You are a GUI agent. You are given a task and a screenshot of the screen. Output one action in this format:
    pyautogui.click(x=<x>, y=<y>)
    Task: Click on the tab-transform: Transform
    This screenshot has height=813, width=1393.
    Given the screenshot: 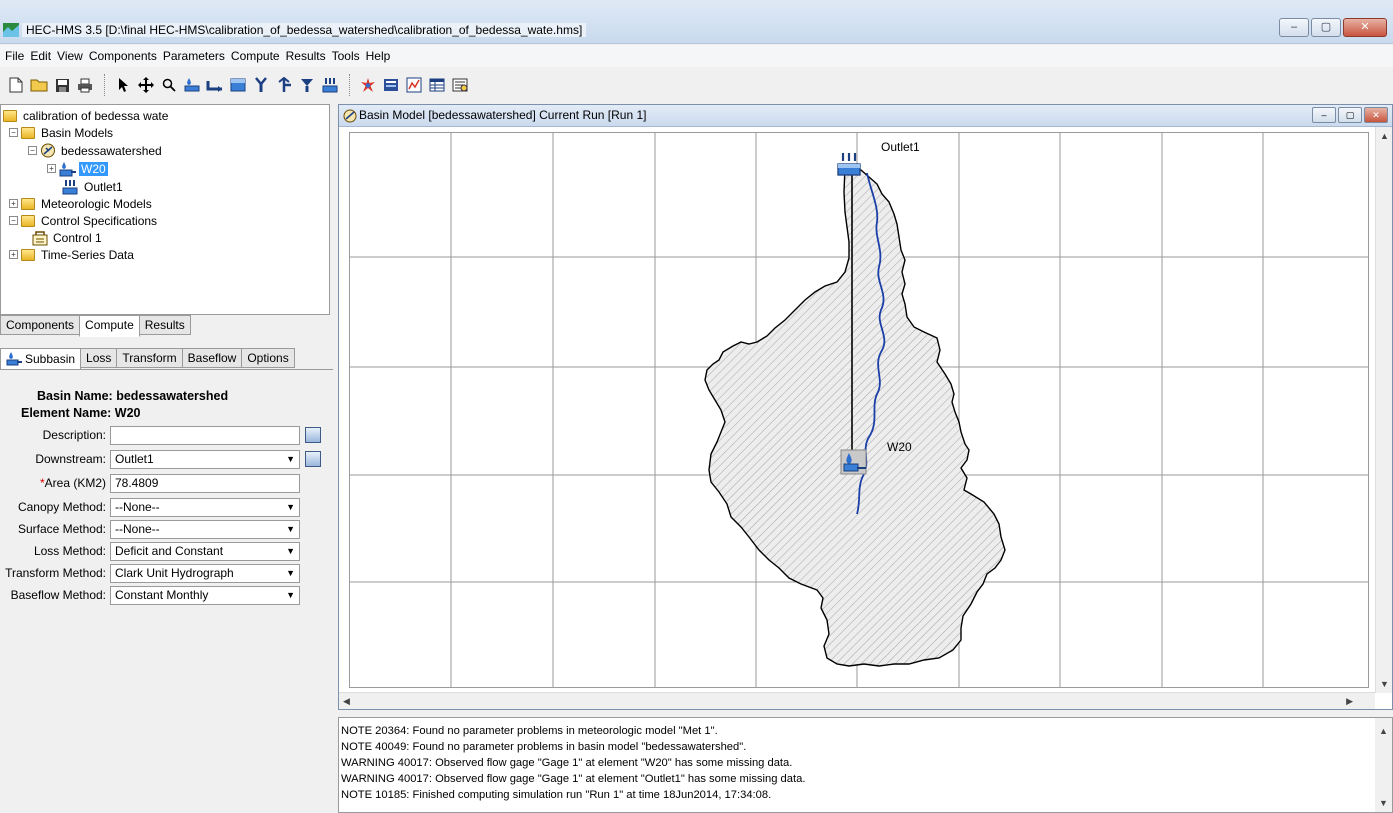 What is the action you would take?
    pyautogui.click(x=149, y=358)
    